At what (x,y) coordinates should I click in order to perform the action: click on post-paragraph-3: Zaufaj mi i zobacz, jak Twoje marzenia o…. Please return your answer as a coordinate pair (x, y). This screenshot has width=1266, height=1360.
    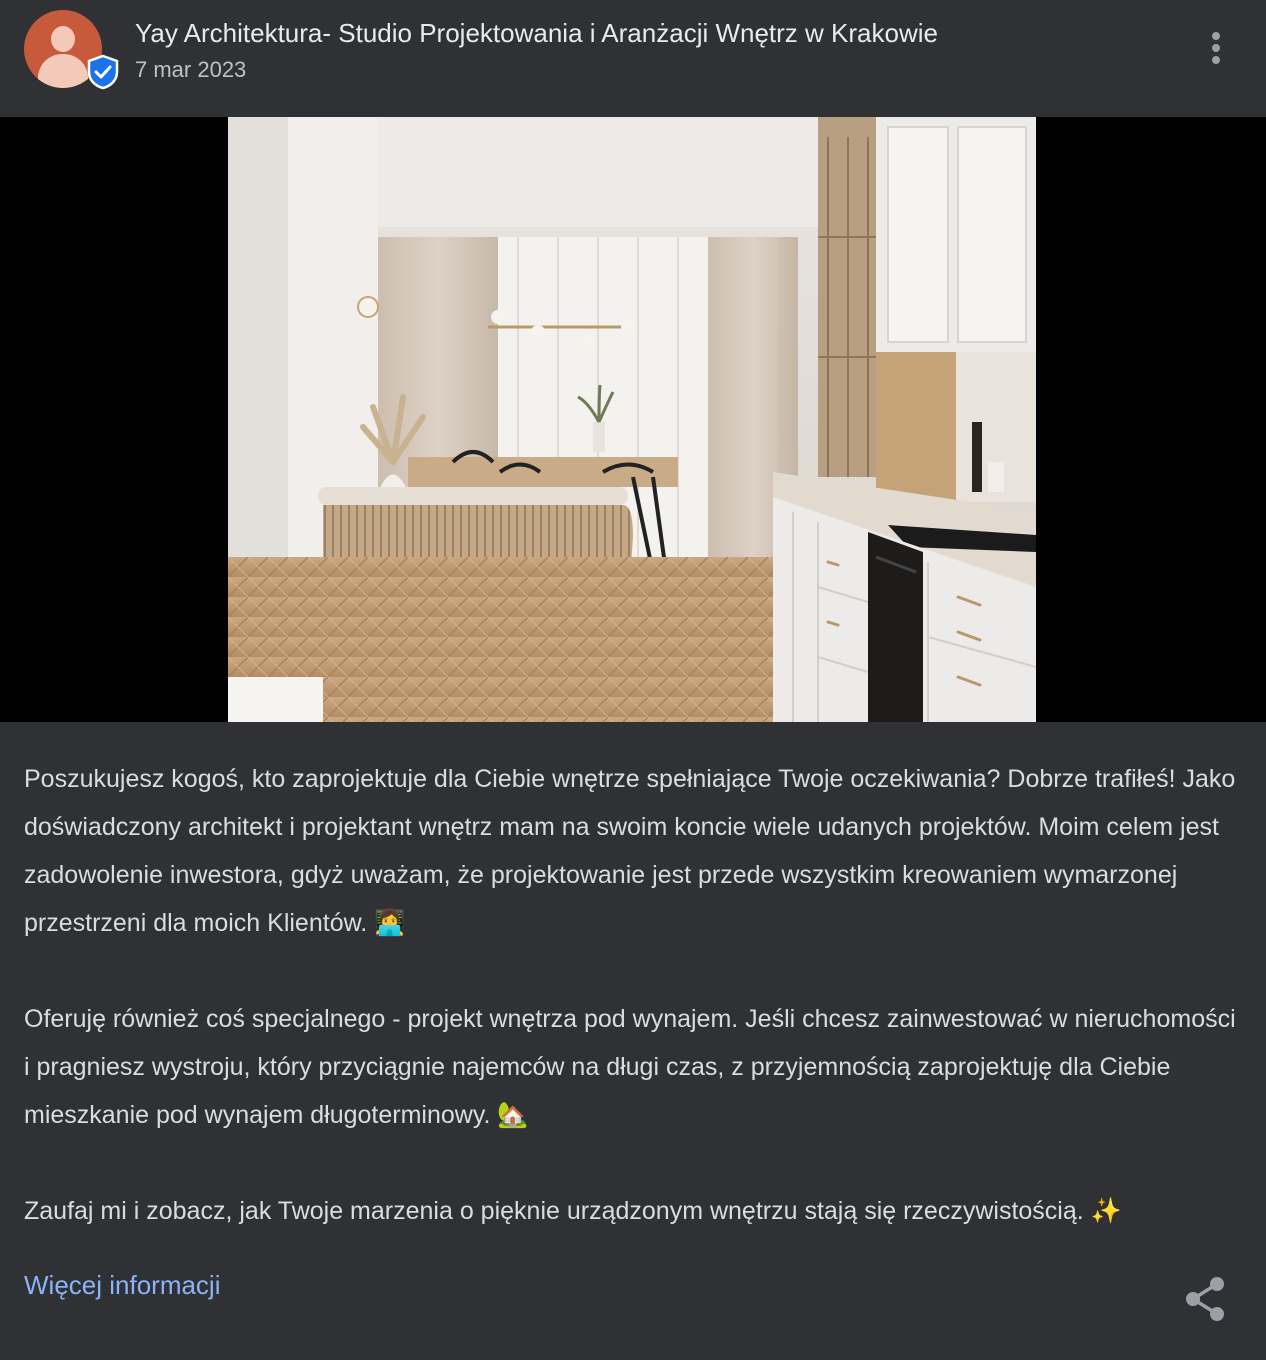
    Looking at the image, I should click on (573, 1211).